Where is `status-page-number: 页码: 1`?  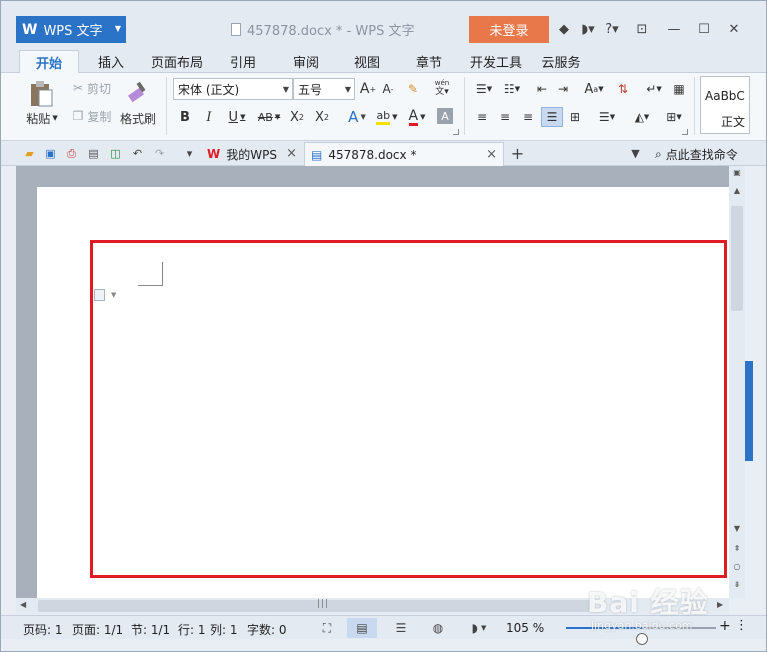
status-page-number: 页码: 1 is located at coordinates (43, 629).